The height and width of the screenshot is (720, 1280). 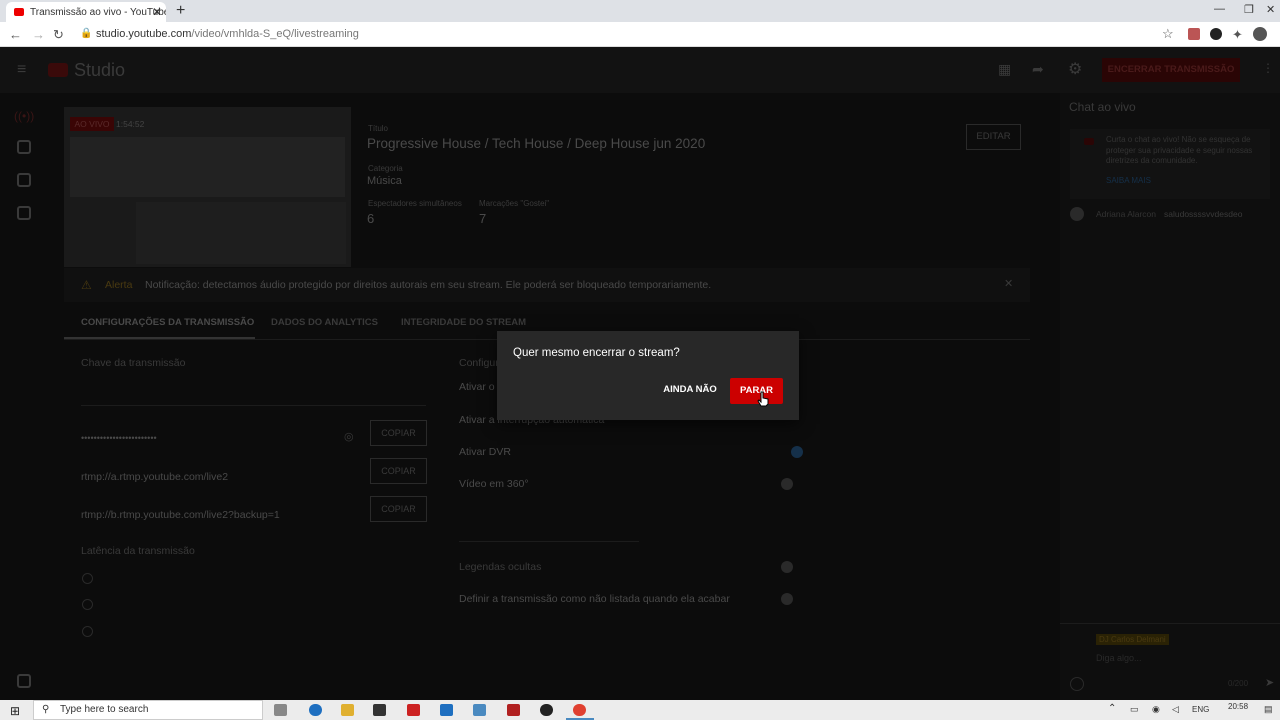 I want to click on search-placeholder: Type here to search, so click(x=104, y=709).